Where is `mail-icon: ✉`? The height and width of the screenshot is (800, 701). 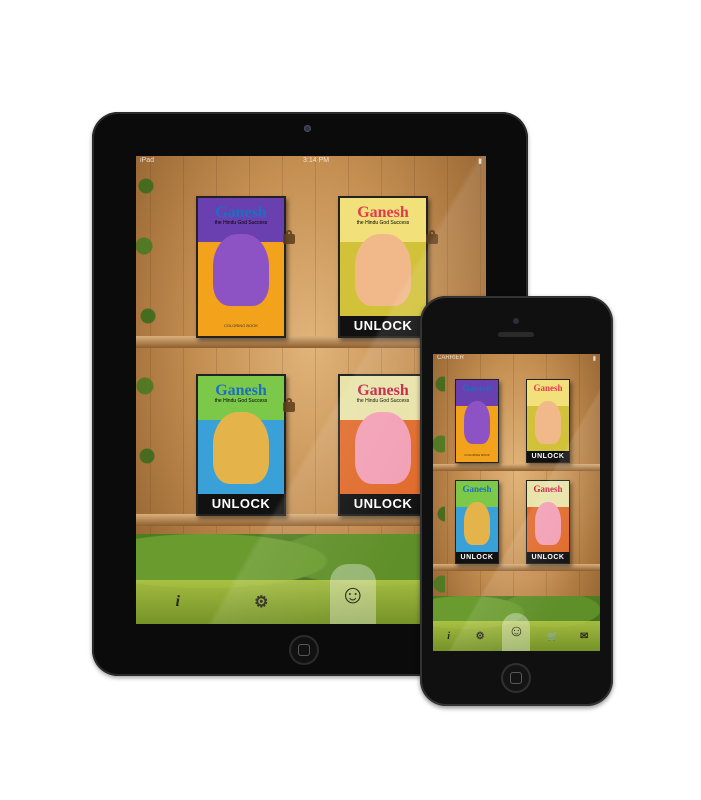 mail-icon: ✉ is located at coordinates (584, 636).